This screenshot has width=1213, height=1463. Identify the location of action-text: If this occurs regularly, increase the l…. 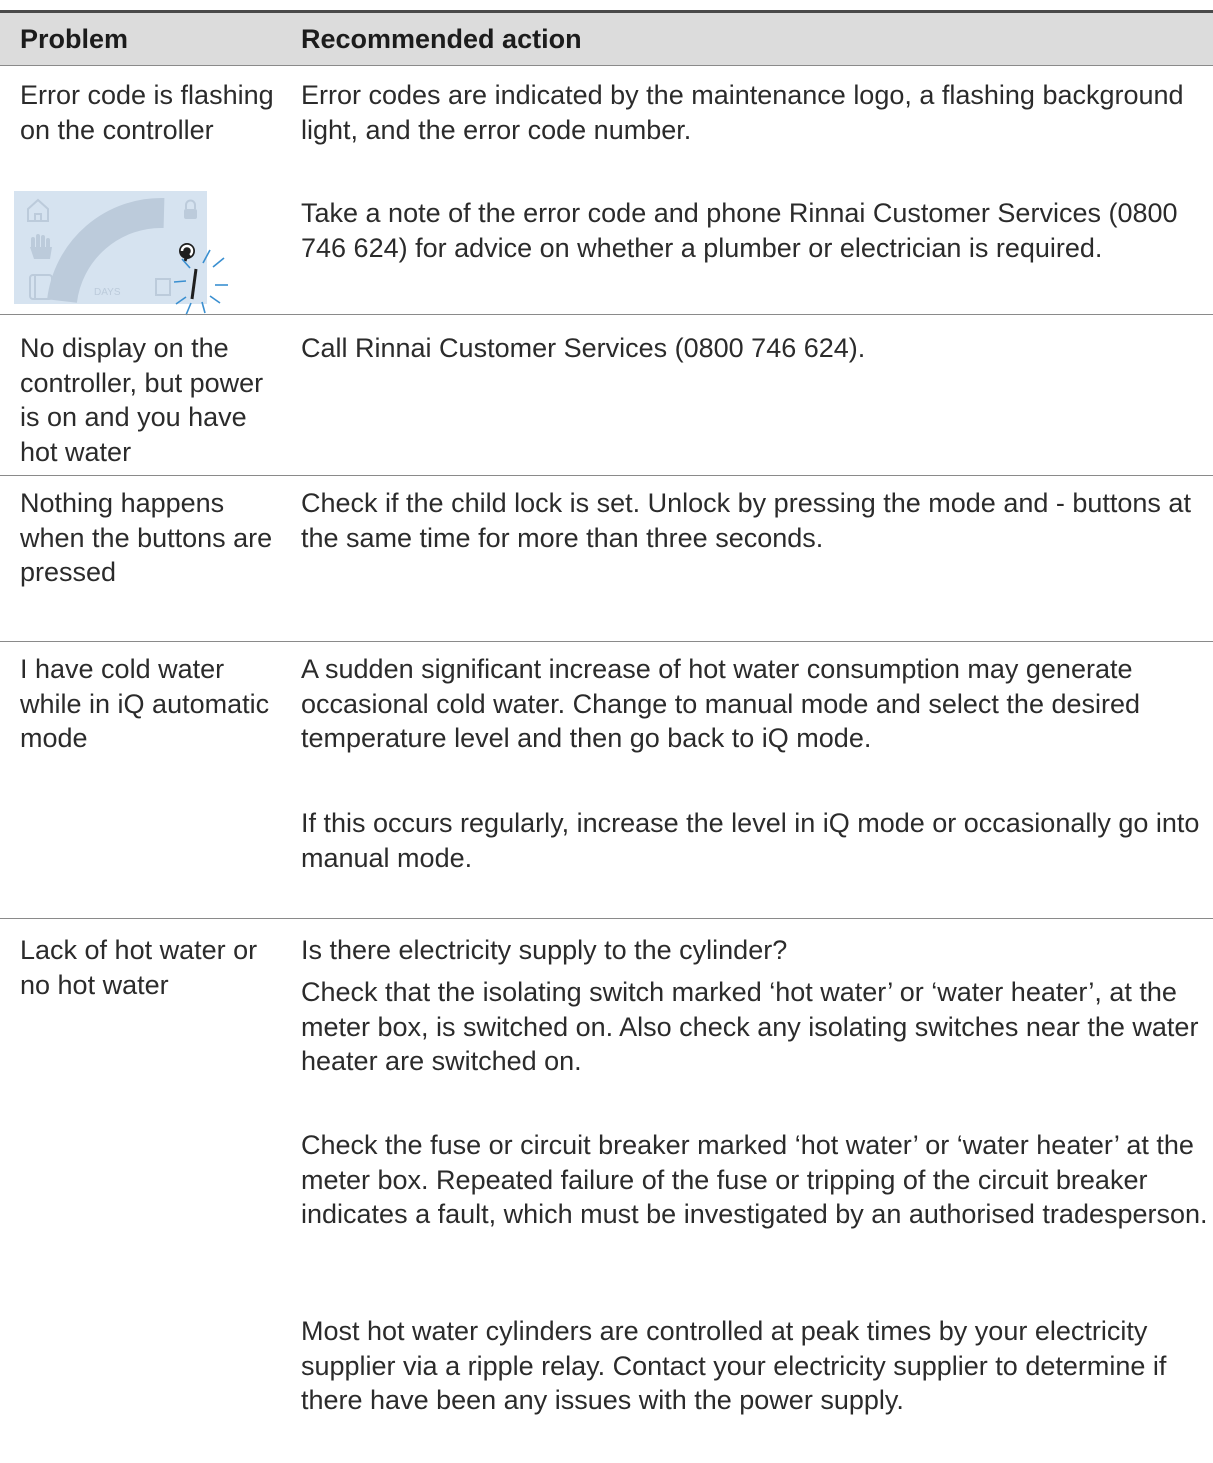
(750, 840).